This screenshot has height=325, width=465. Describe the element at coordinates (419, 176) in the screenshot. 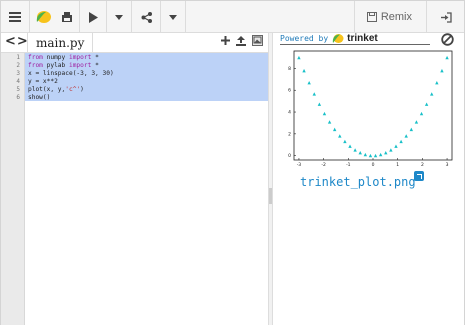

I see `open-external-icon` at that location.